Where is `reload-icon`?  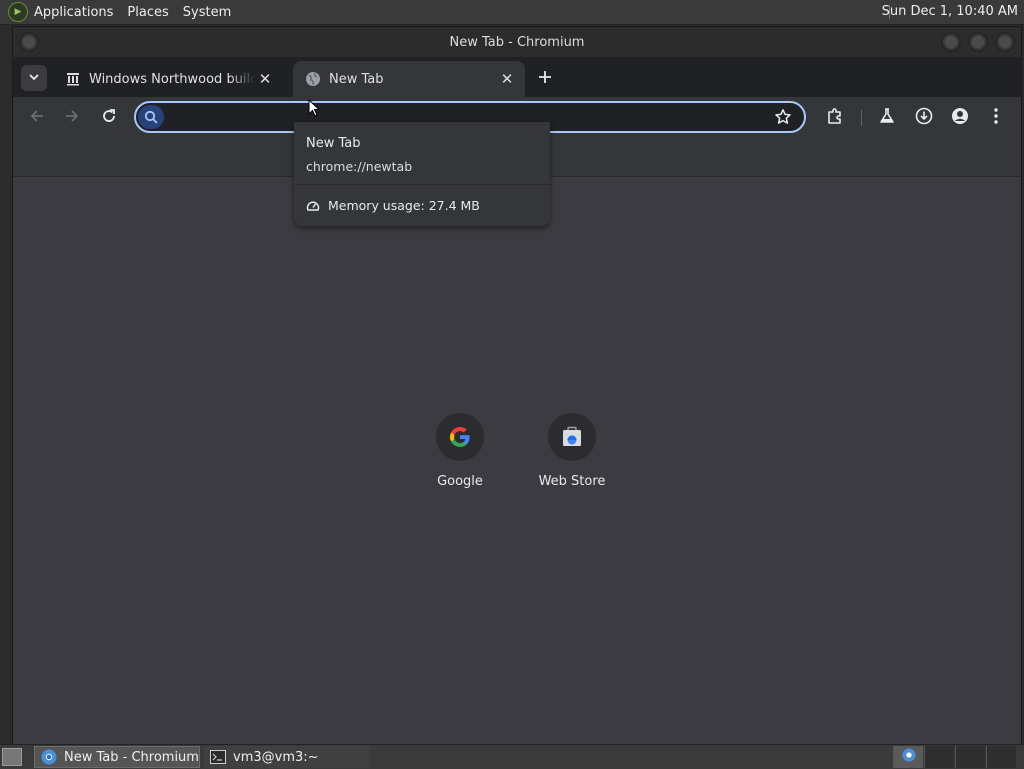
reload-icon is located at coordinates (109, 118).